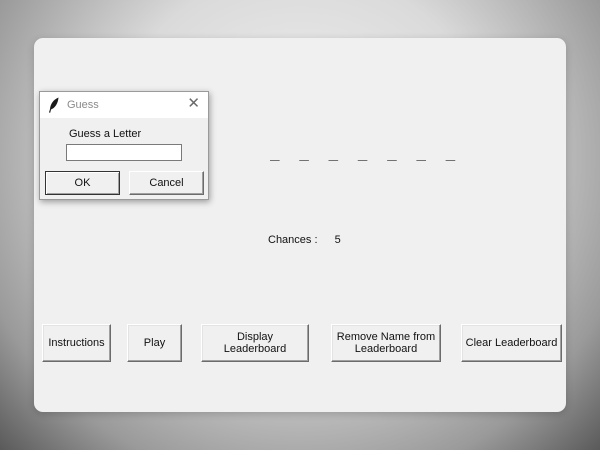 The height and width of the screenshot is (450, 600). Describe the element at coordinates (76, 343) in the screenshot. I see `instructions-button: Instructions` at that location.